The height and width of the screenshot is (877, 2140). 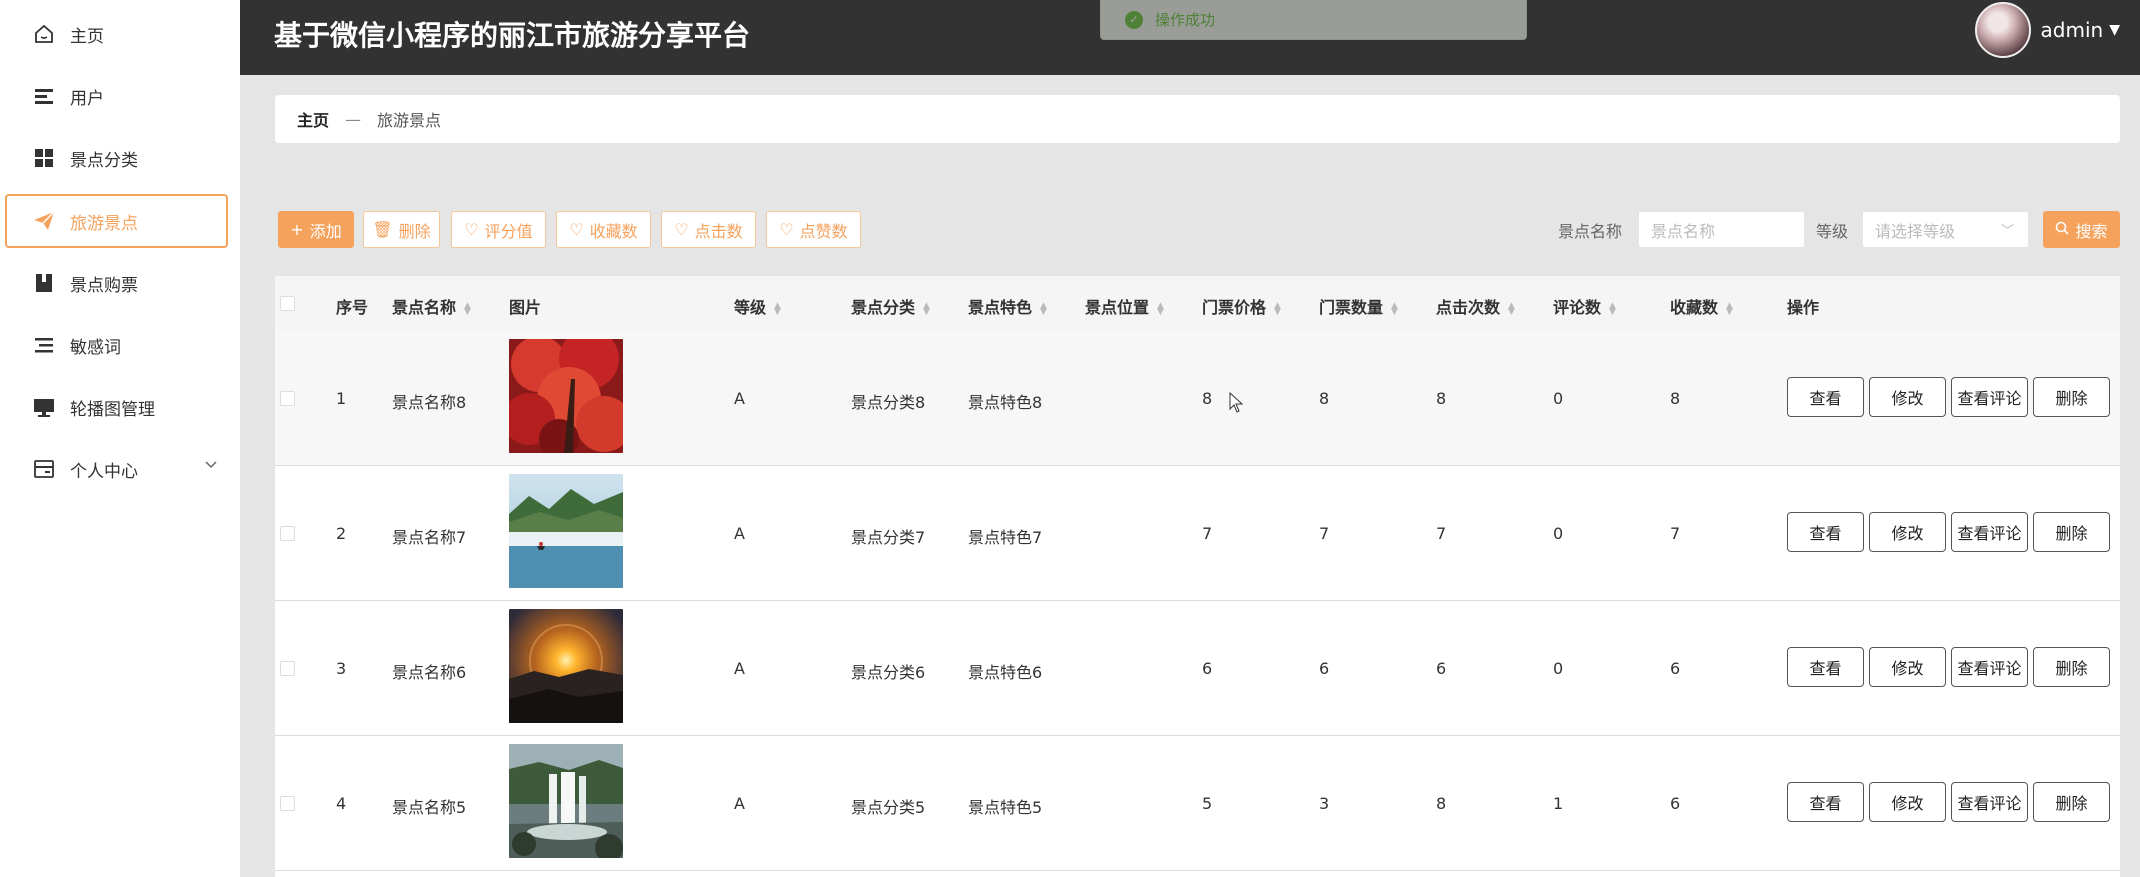 What do you see at coordinates (757, 306) in the screenshot?
I see `col-level: 等级 ▲ ▼` at bounding box center [757, 306].